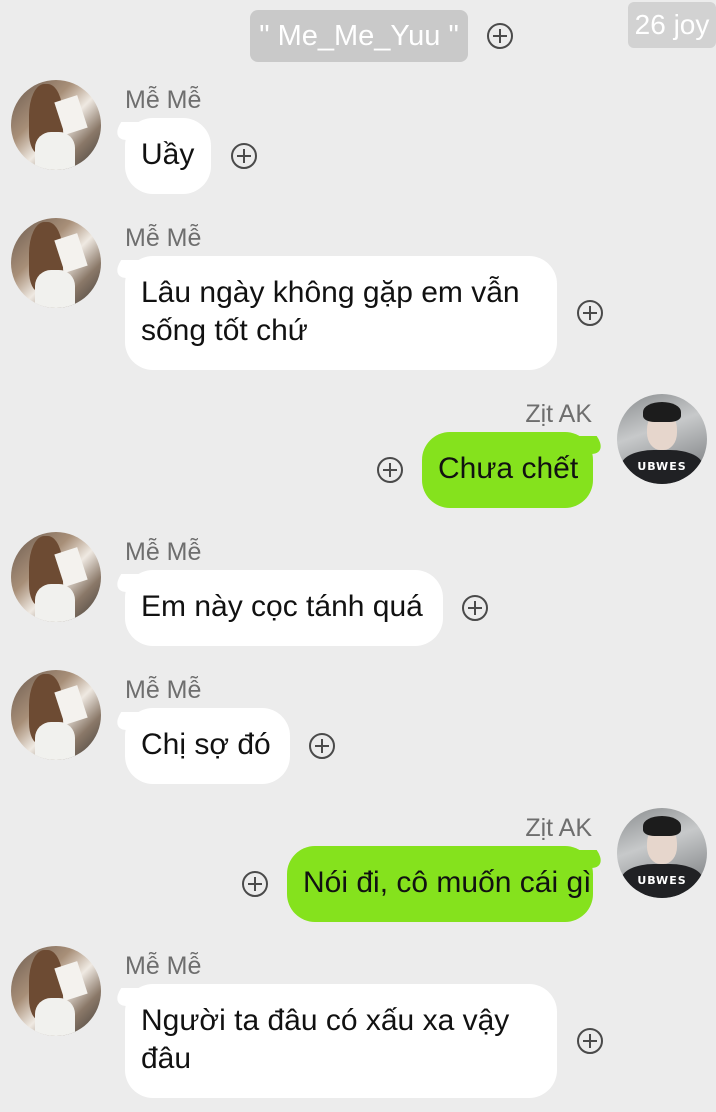 The height and width of the screenshot is (1112, 716). Describe the element at coordinates (341, 1041) in the screenshot. I see `message-bubble: Người ta đâu có xấu xa vậy đâu` at that location.